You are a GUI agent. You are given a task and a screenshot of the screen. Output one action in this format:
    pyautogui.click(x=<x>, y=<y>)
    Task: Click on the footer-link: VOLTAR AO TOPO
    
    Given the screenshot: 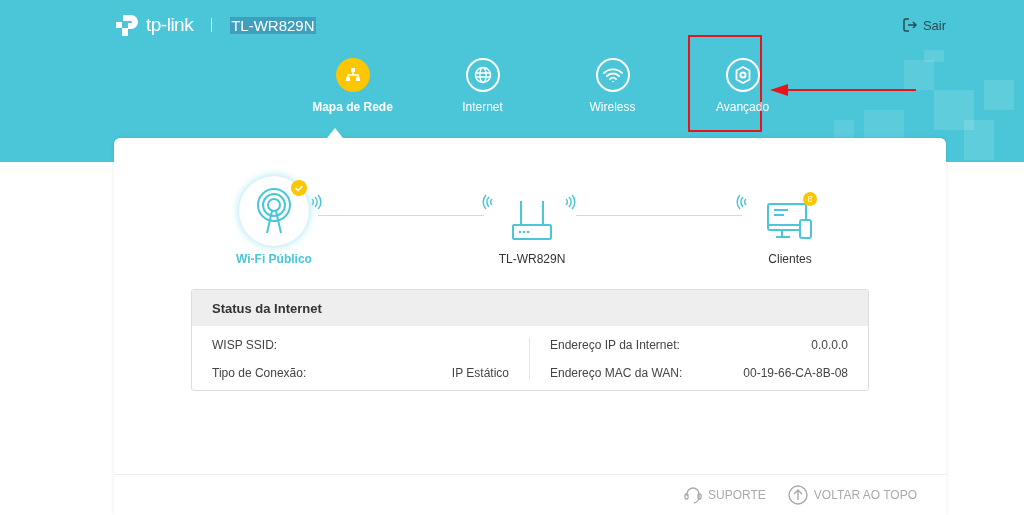 What is the action you would take?
    pyautogui.click(x=852, y=495)
    